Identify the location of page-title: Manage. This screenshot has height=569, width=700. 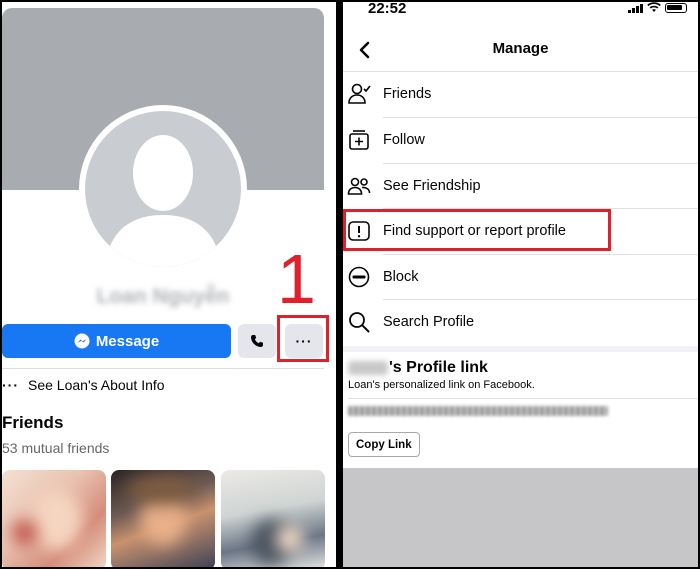
(520, 48).